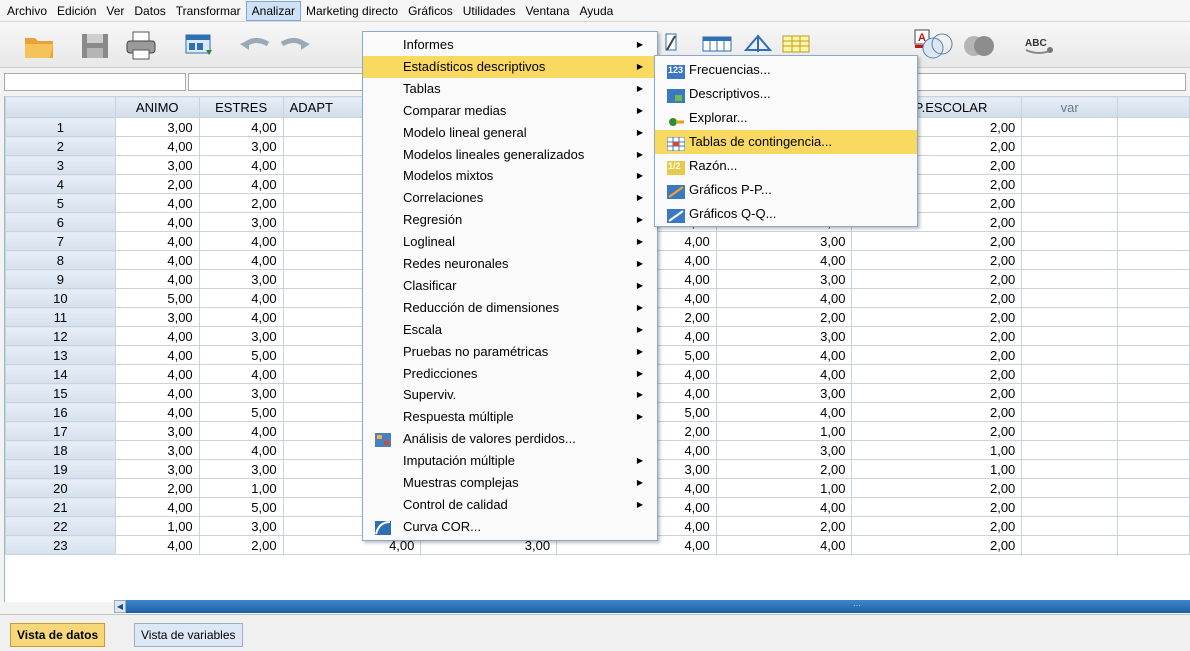  Describe the element at coordinates (60, 107) in the screenshot. I see `corner-header` at that location.